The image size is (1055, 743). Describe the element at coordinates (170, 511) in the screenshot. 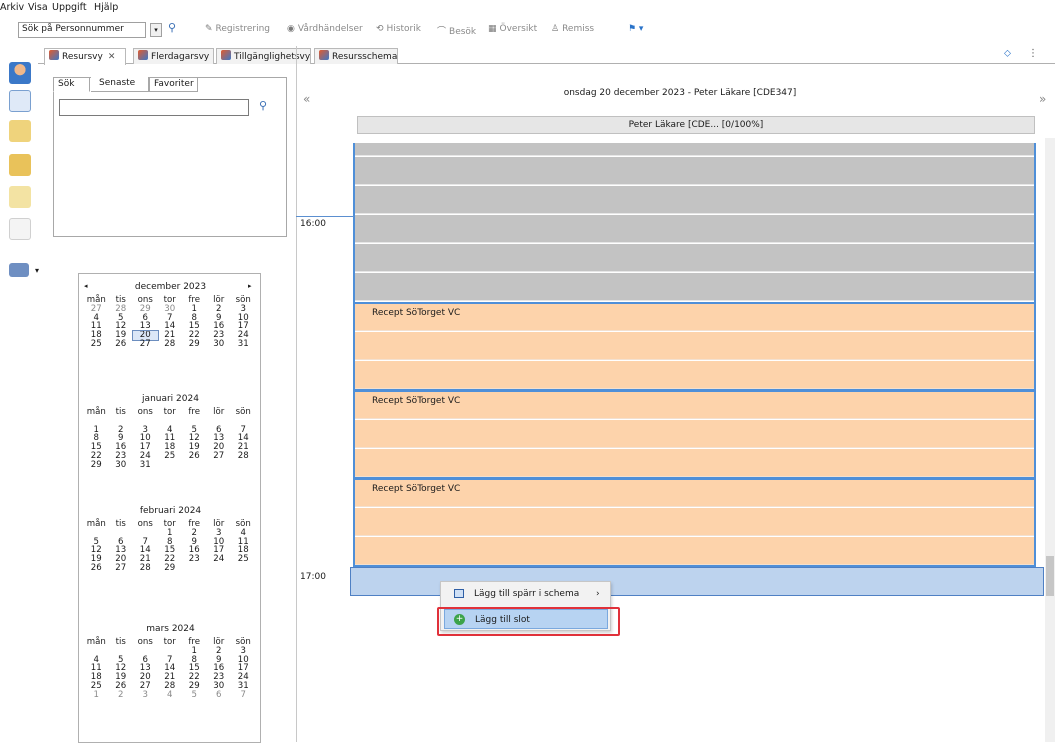

I see `month-title: februari 2024` at that location.